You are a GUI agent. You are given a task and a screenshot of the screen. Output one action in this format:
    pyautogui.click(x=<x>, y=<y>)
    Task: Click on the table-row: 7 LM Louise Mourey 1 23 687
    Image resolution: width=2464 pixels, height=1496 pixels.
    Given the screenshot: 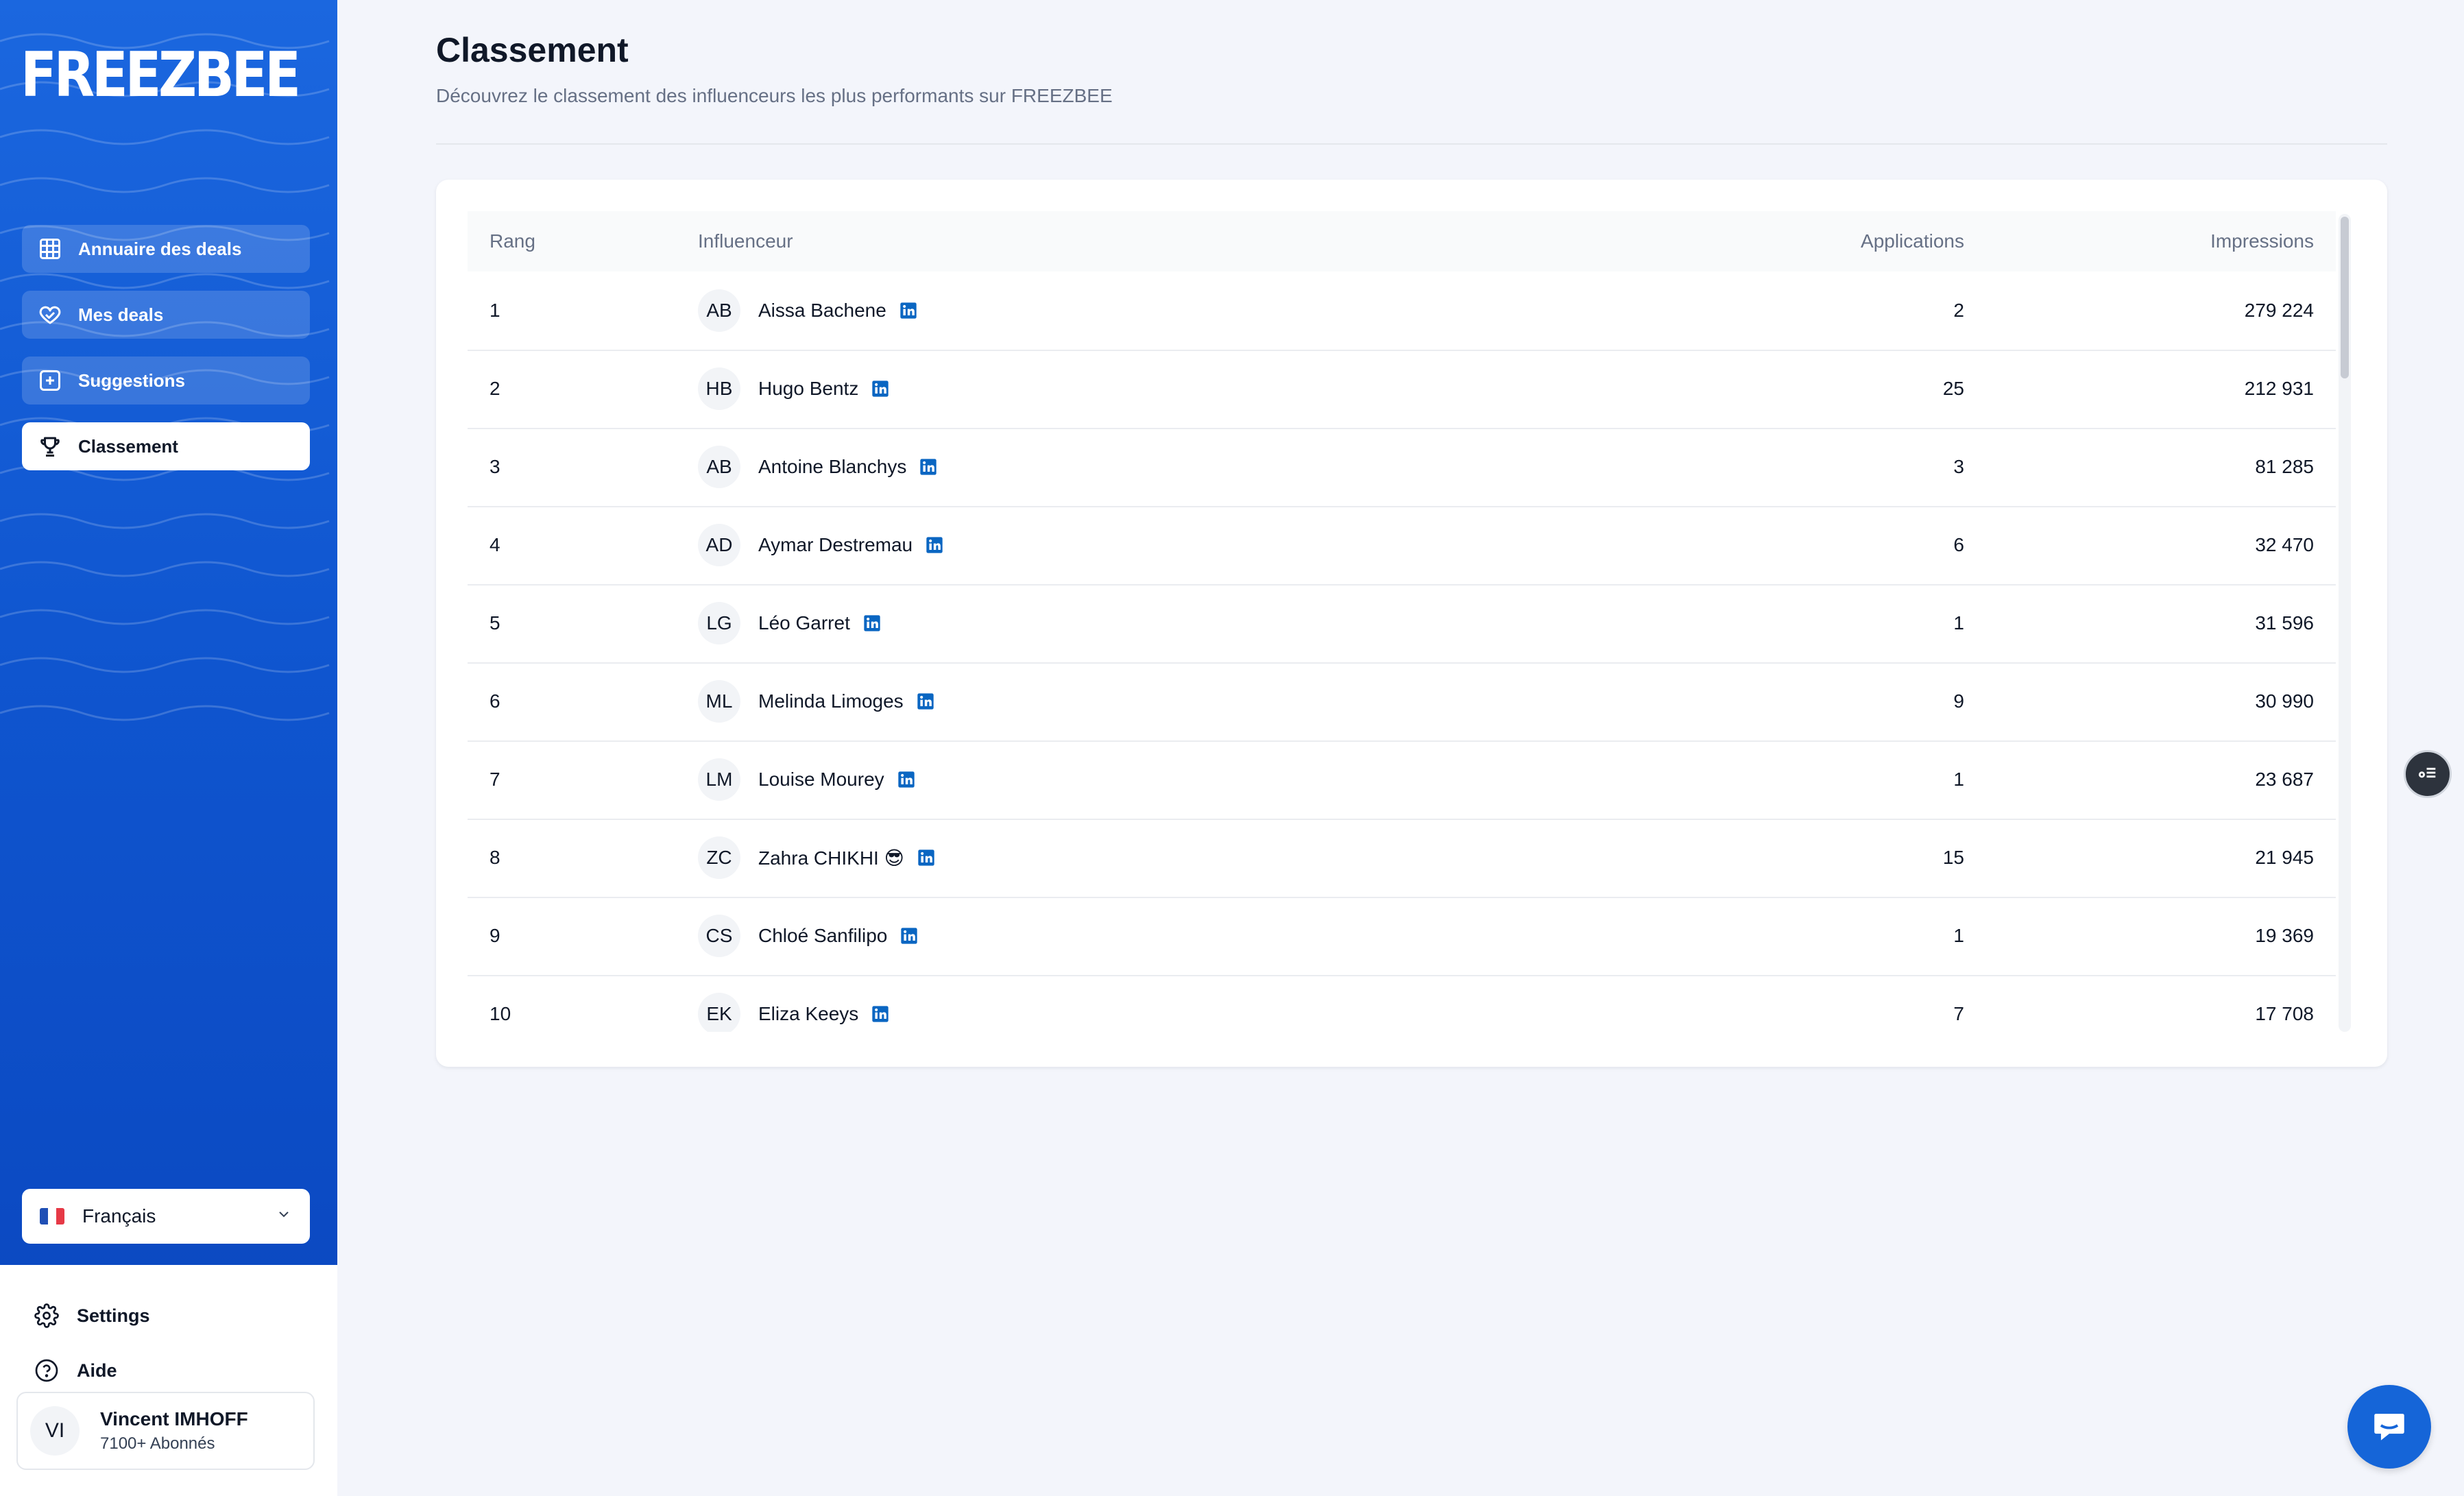 What is the action you would take?
    pyautogui.click(x=1402, y=780)
    